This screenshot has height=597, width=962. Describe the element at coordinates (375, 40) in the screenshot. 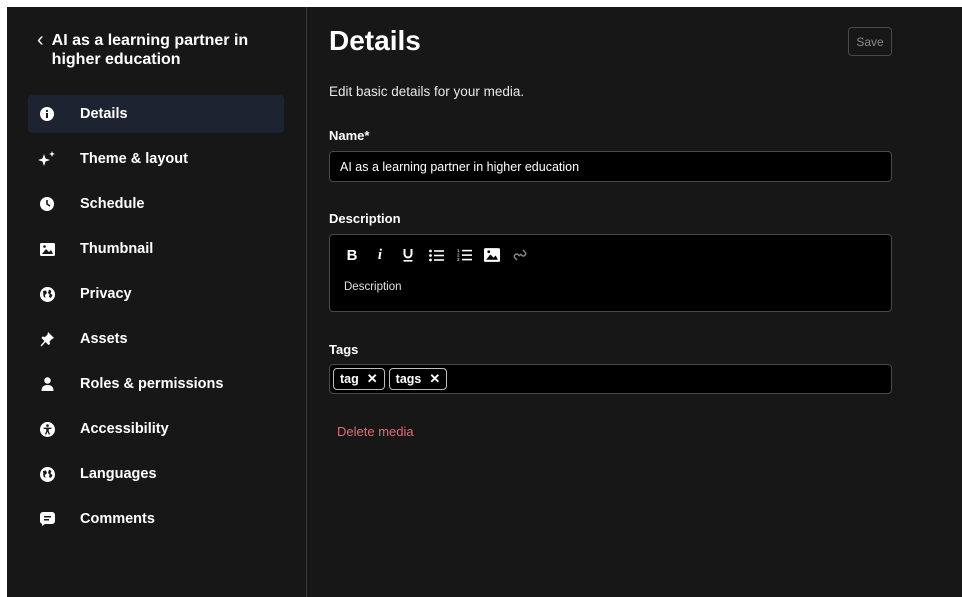

I see `page-title: Details` at that location.